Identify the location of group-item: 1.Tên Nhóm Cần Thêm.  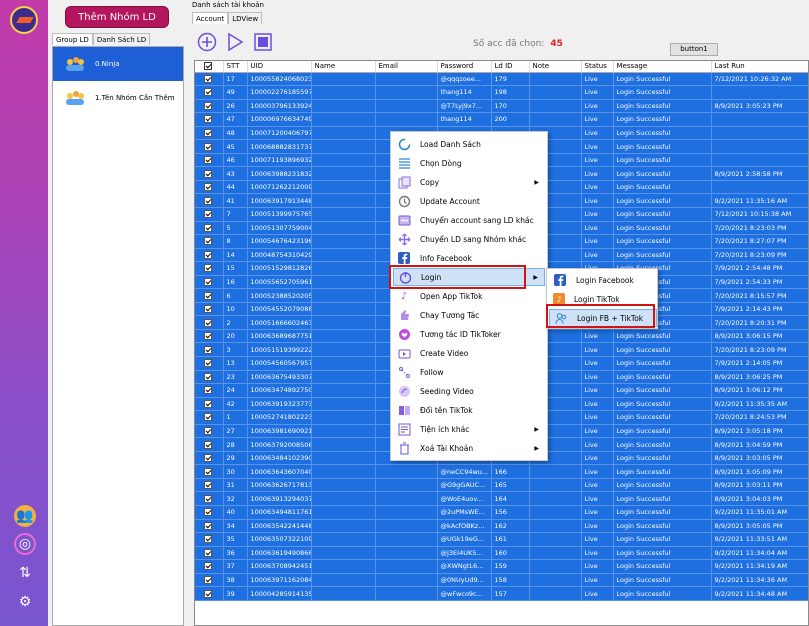
(118, 98).